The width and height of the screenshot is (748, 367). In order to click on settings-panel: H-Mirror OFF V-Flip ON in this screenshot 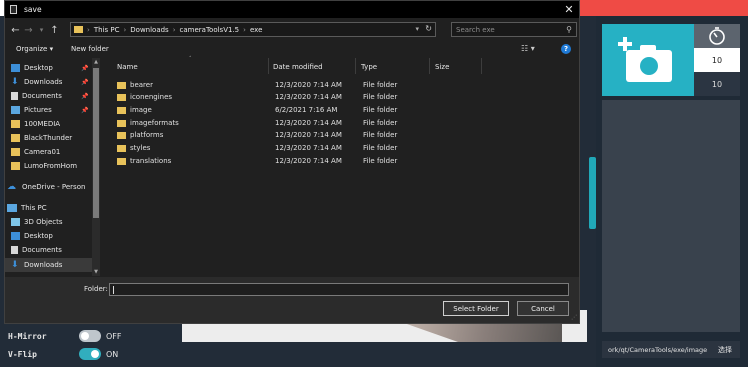, I will do `click(91, 344)`.